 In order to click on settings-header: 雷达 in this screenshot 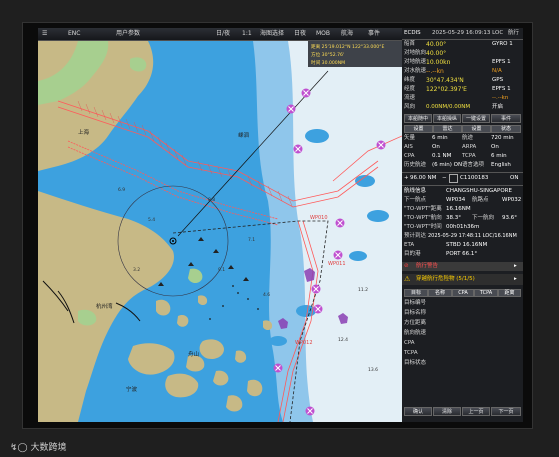, I will do `click(447, 129)`.